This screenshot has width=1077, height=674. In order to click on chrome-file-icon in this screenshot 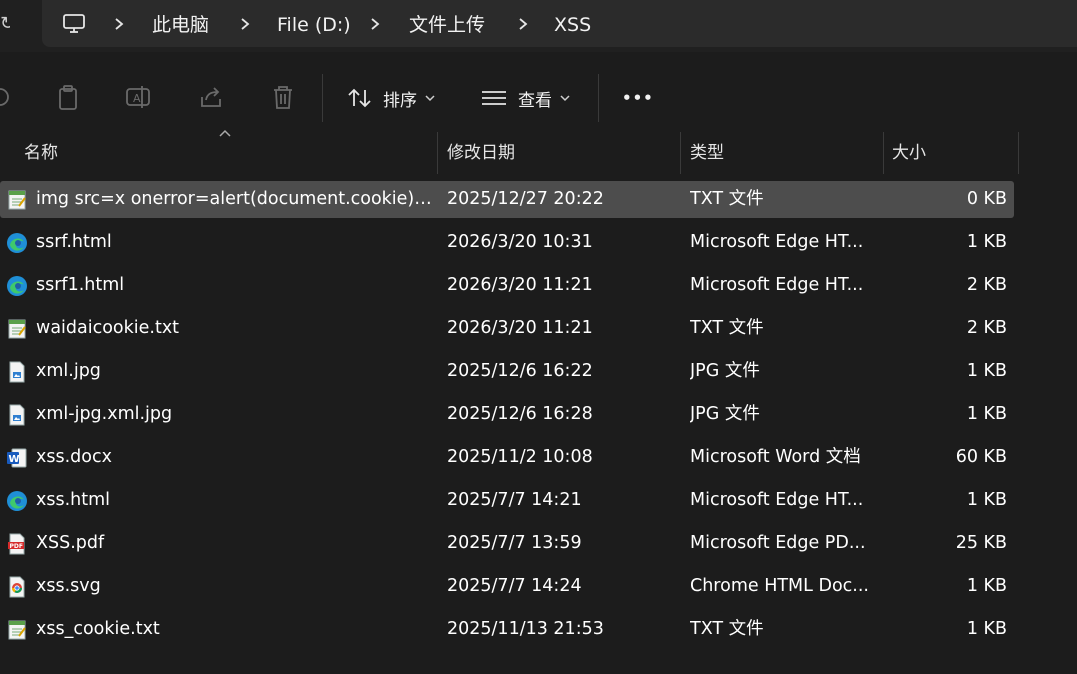, I will do `click(17, 587)`.